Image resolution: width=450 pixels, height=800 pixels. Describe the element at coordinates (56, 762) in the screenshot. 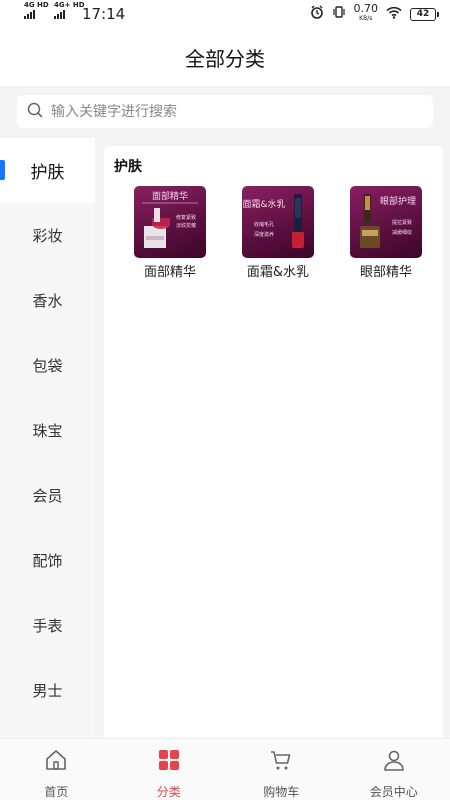

I see `home-icon` at that location.